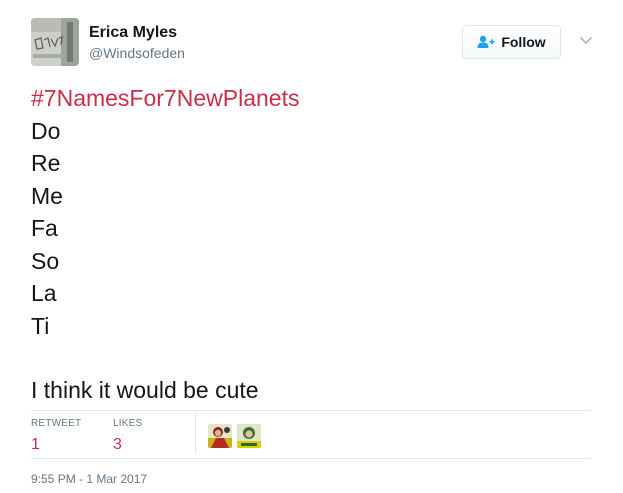 This screenshot has width=623, height=493. I want to click on tweet-closing-line: I think it would be cute, so click(145, 390).